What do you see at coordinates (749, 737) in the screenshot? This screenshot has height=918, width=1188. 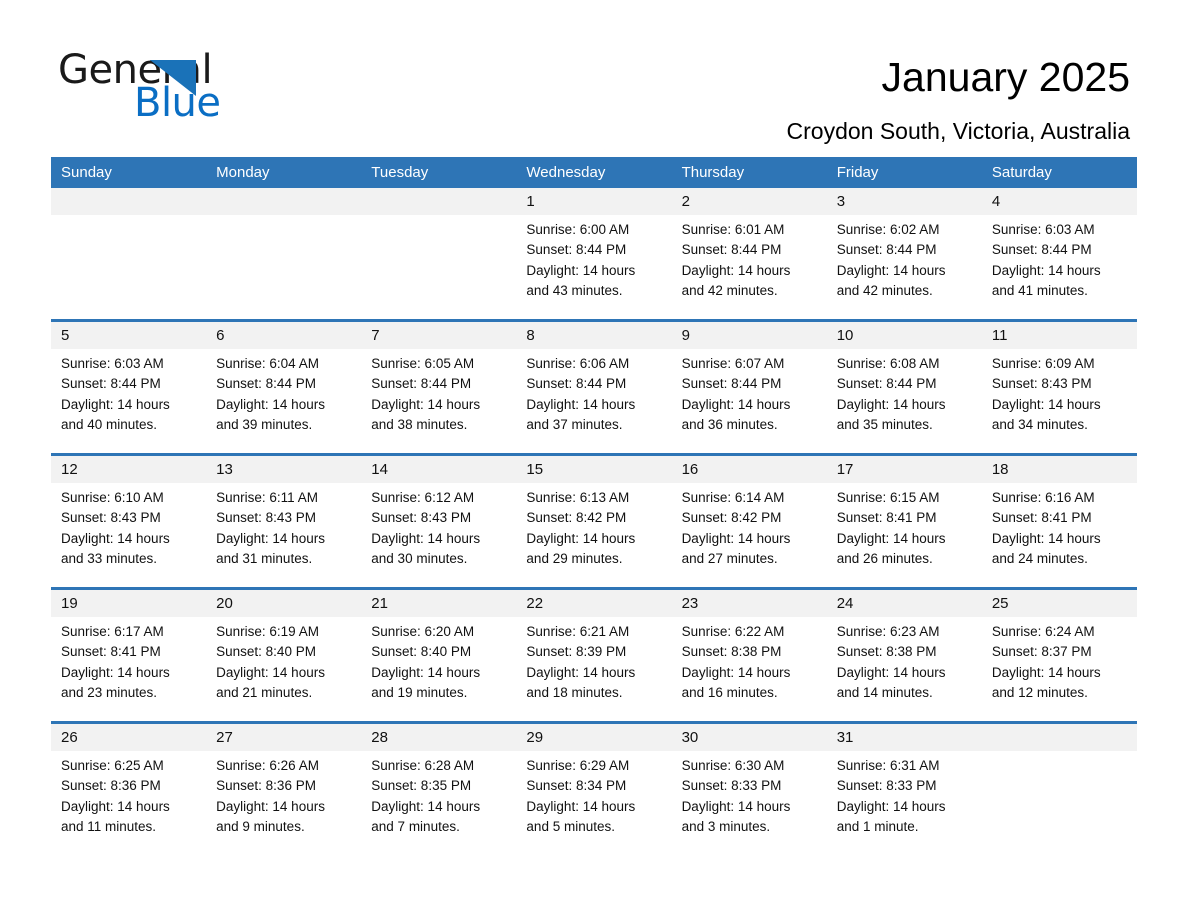 I see `day-number-30: 30` at bounding box center [749, 737].